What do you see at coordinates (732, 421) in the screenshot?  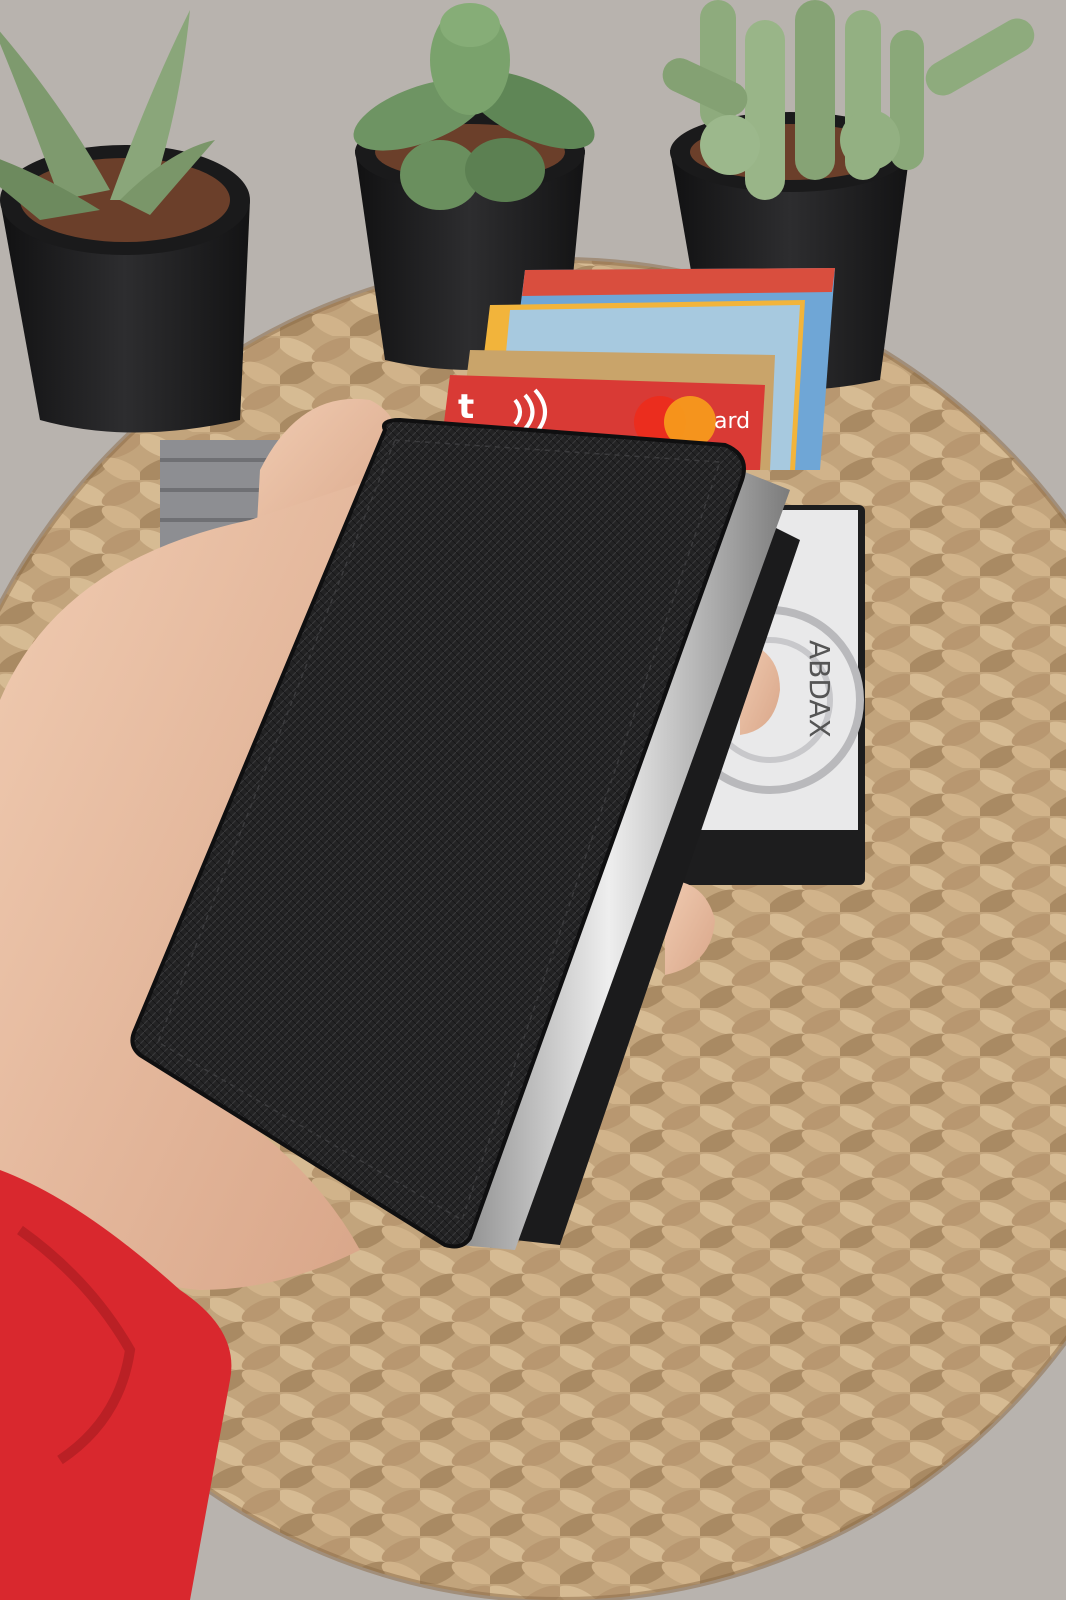 I see `red-card-brand: ard` at bounding box center [732, 421].